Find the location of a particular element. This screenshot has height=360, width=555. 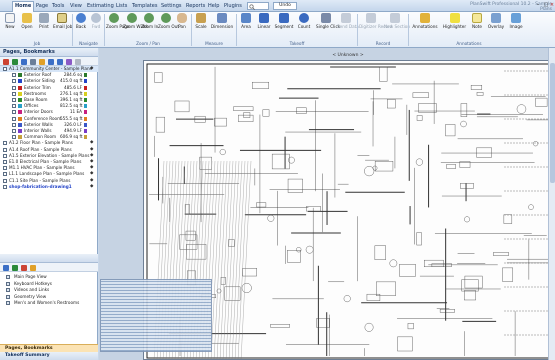

scrollbar-thumb is located at coordinates (552, 123).